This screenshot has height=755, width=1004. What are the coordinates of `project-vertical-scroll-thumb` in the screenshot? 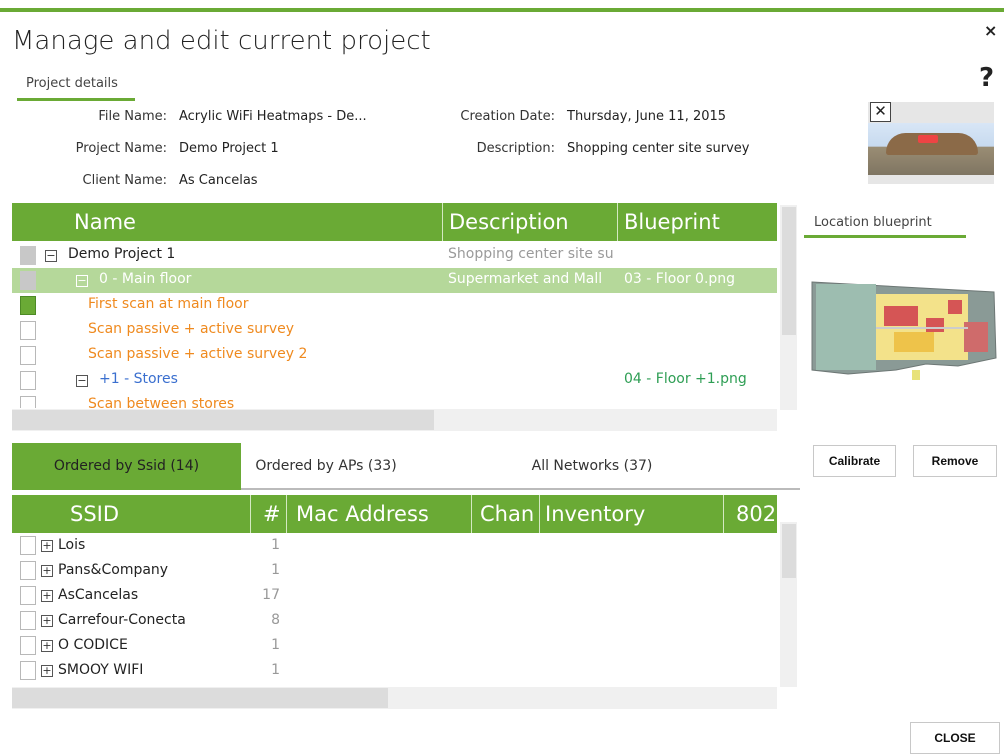 It's located at (789, 271).